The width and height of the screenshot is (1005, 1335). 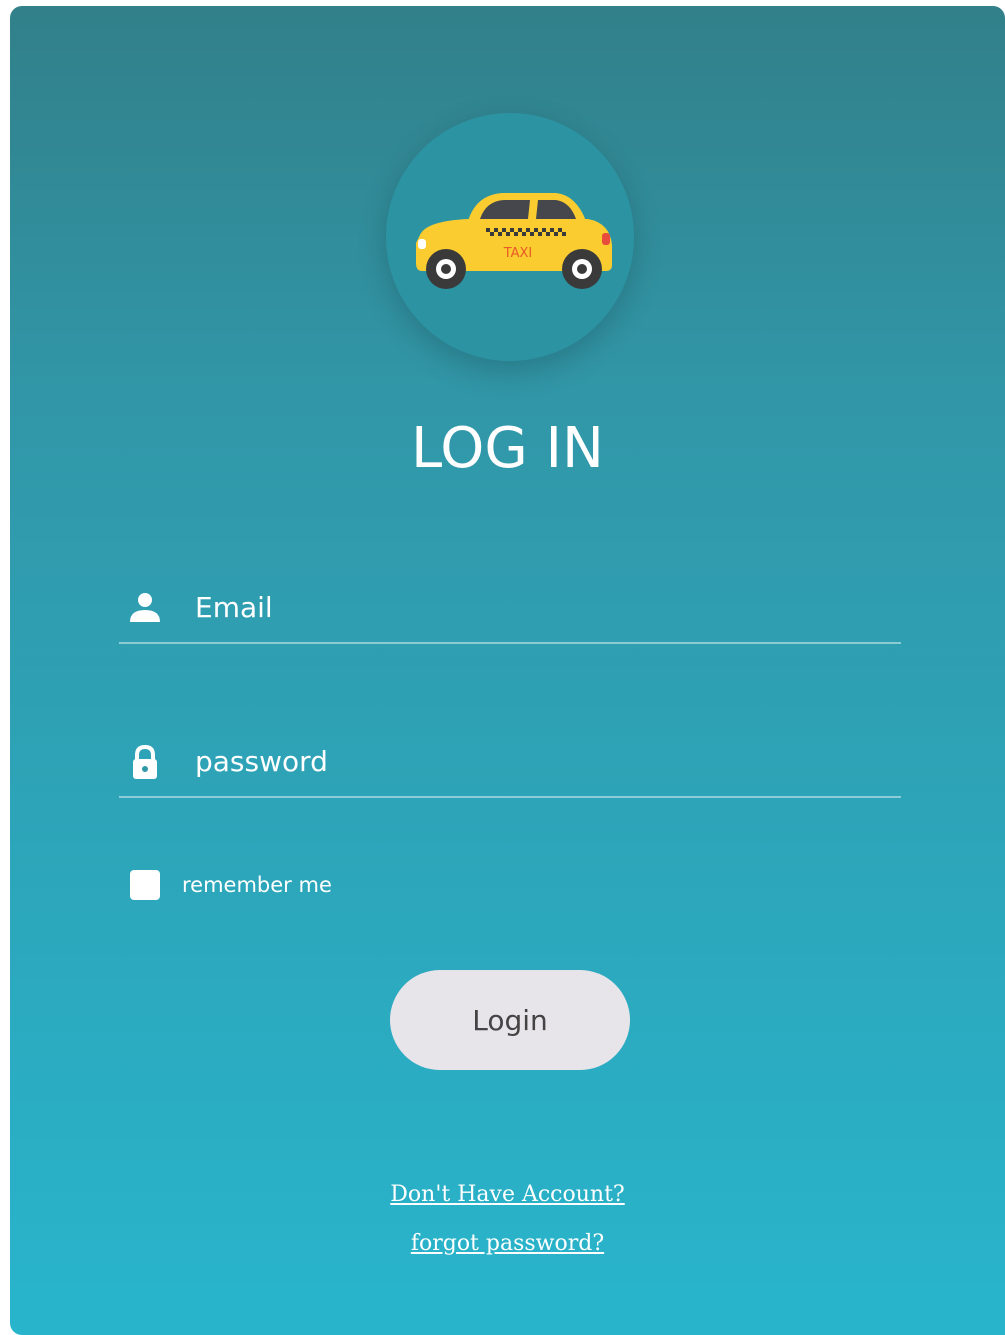 I want to click on signup-link: Don't Have Account?, so click(x=507, y=1194).